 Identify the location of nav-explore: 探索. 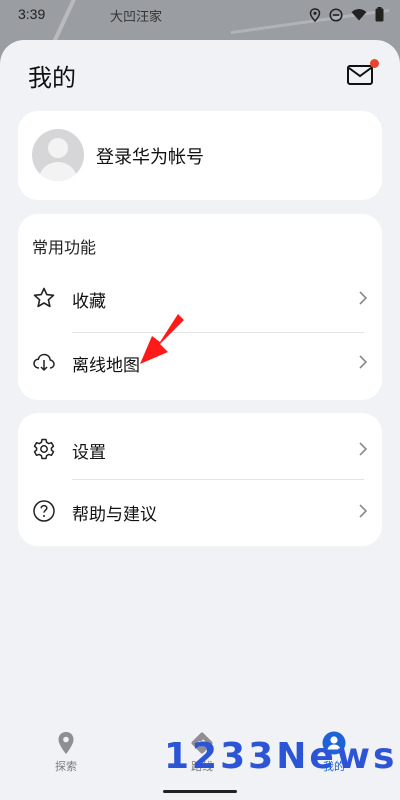
(66, 752).